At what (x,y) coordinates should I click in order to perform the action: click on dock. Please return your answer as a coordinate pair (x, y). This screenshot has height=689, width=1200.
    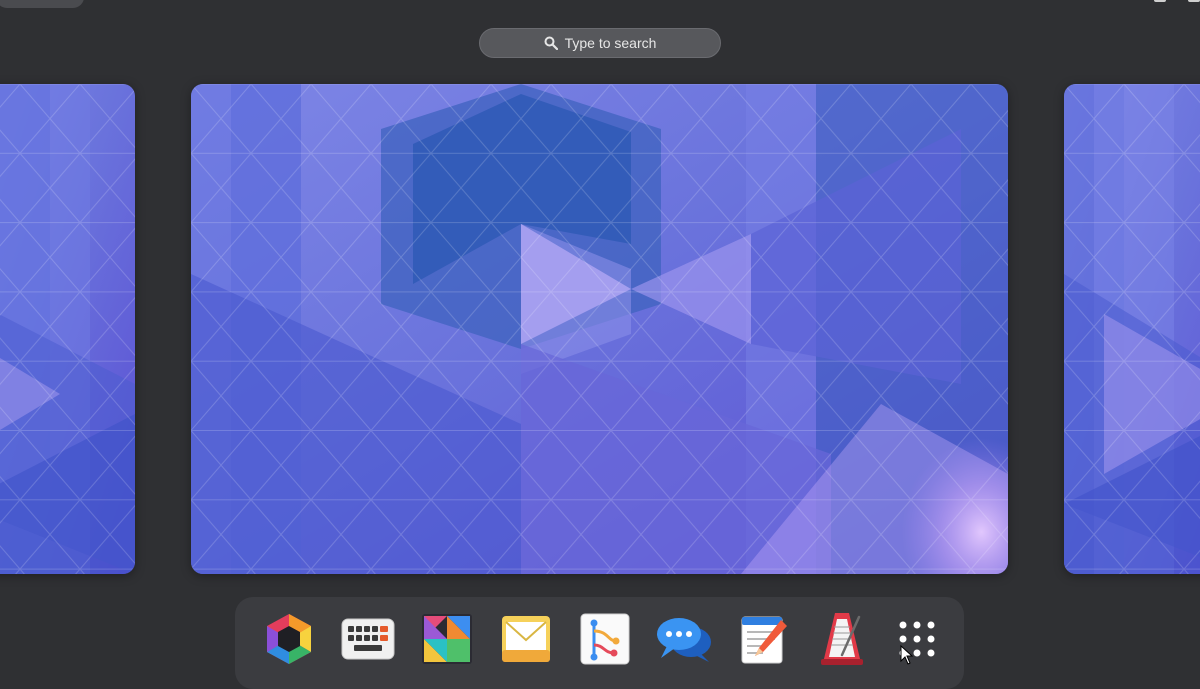
    Looking at the image, I should click on (599, 643).